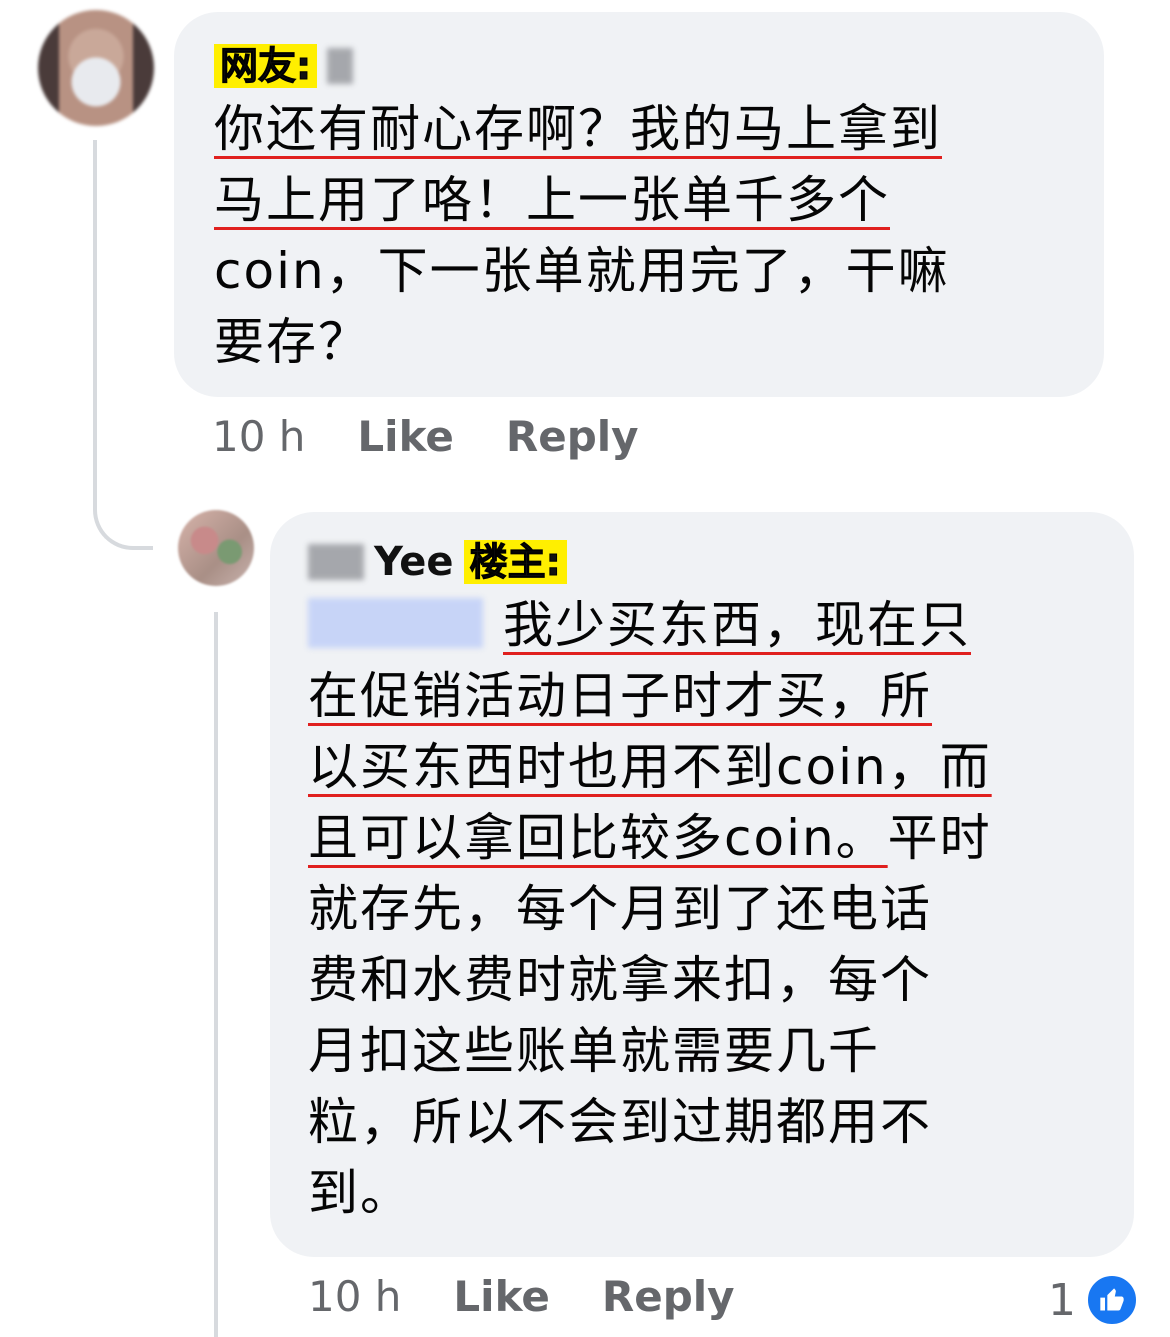 This screenshot has height=1337, width=1170. I want to click on reaction-summary: 1, so click(1094, 1300).